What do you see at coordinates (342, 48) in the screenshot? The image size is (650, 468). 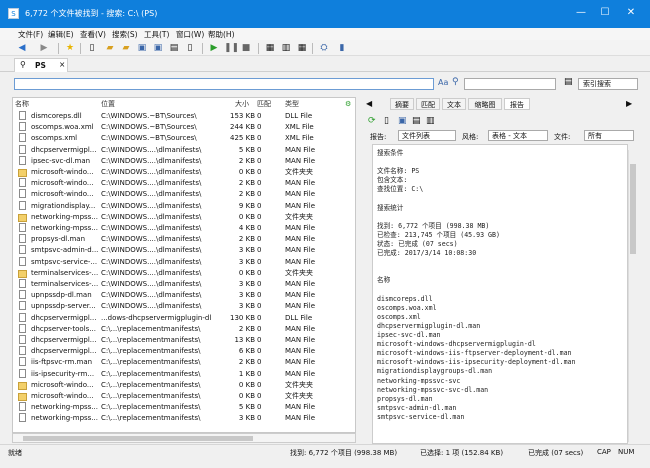 I see `book-icon: ▮` at bounding box center [342, 48].